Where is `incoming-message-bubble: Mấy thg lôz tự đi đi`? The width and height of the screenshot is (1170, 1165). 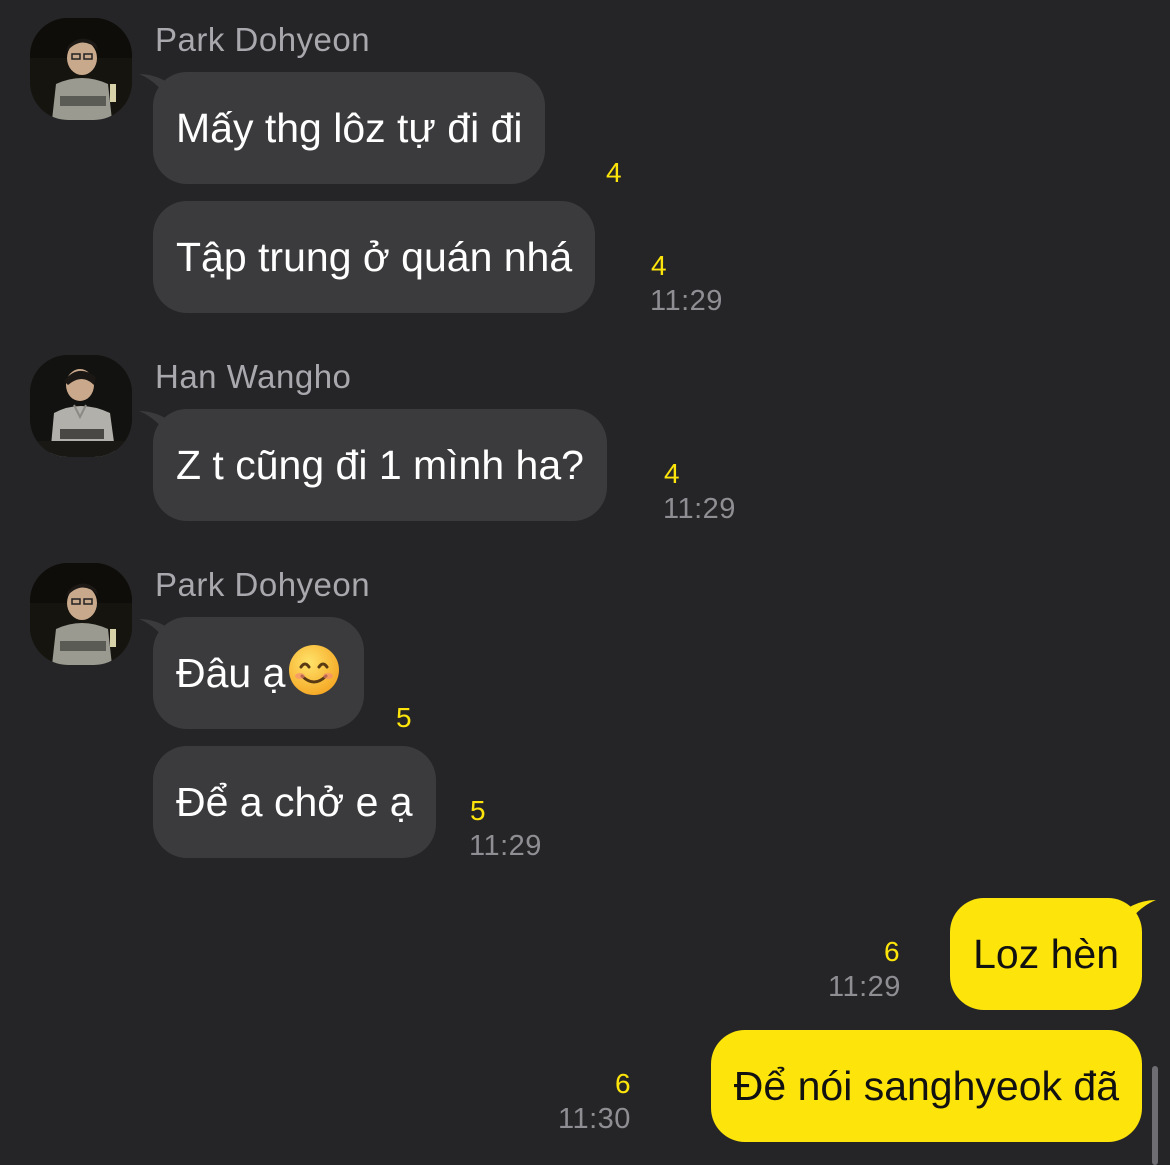
incoming-message-bubble: Mấy thg lôz tự đi đi is located at coordinates (342, 128).